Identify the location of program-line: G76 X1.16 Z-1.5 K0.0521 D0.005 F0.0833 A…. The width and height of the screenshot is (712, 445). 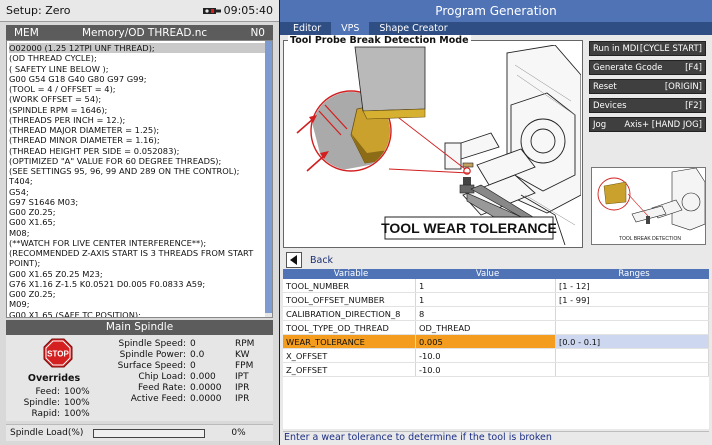
(140, 284).